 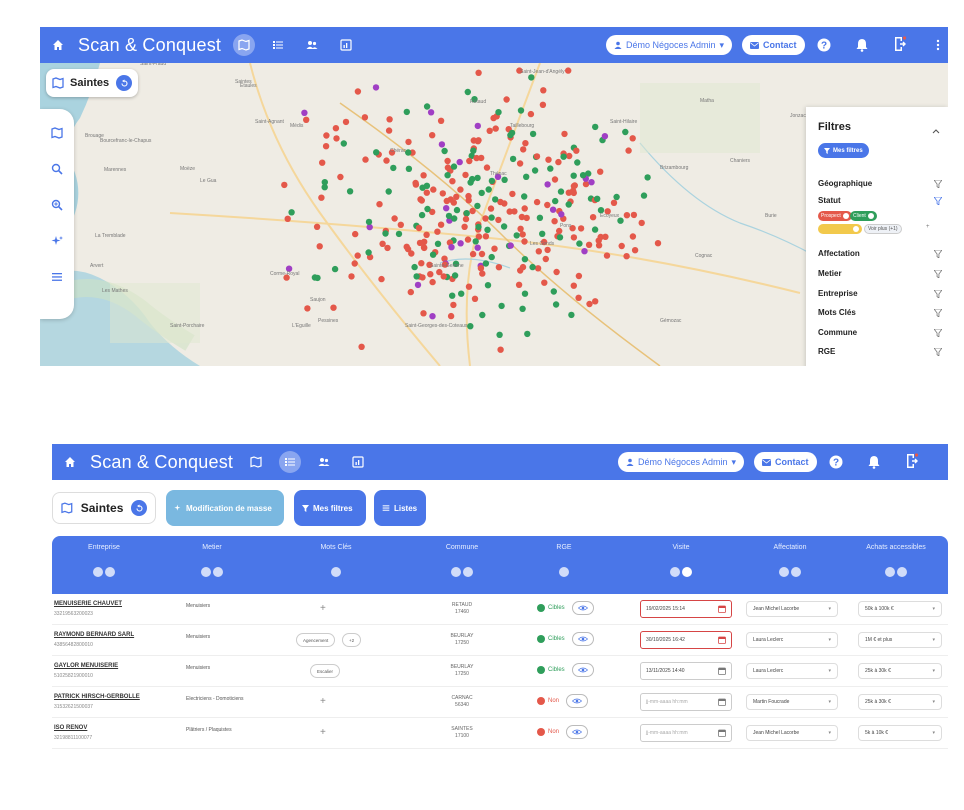 I want to click on more-statuses-chip: Voir plus (+1), so click(x=883, y=229).